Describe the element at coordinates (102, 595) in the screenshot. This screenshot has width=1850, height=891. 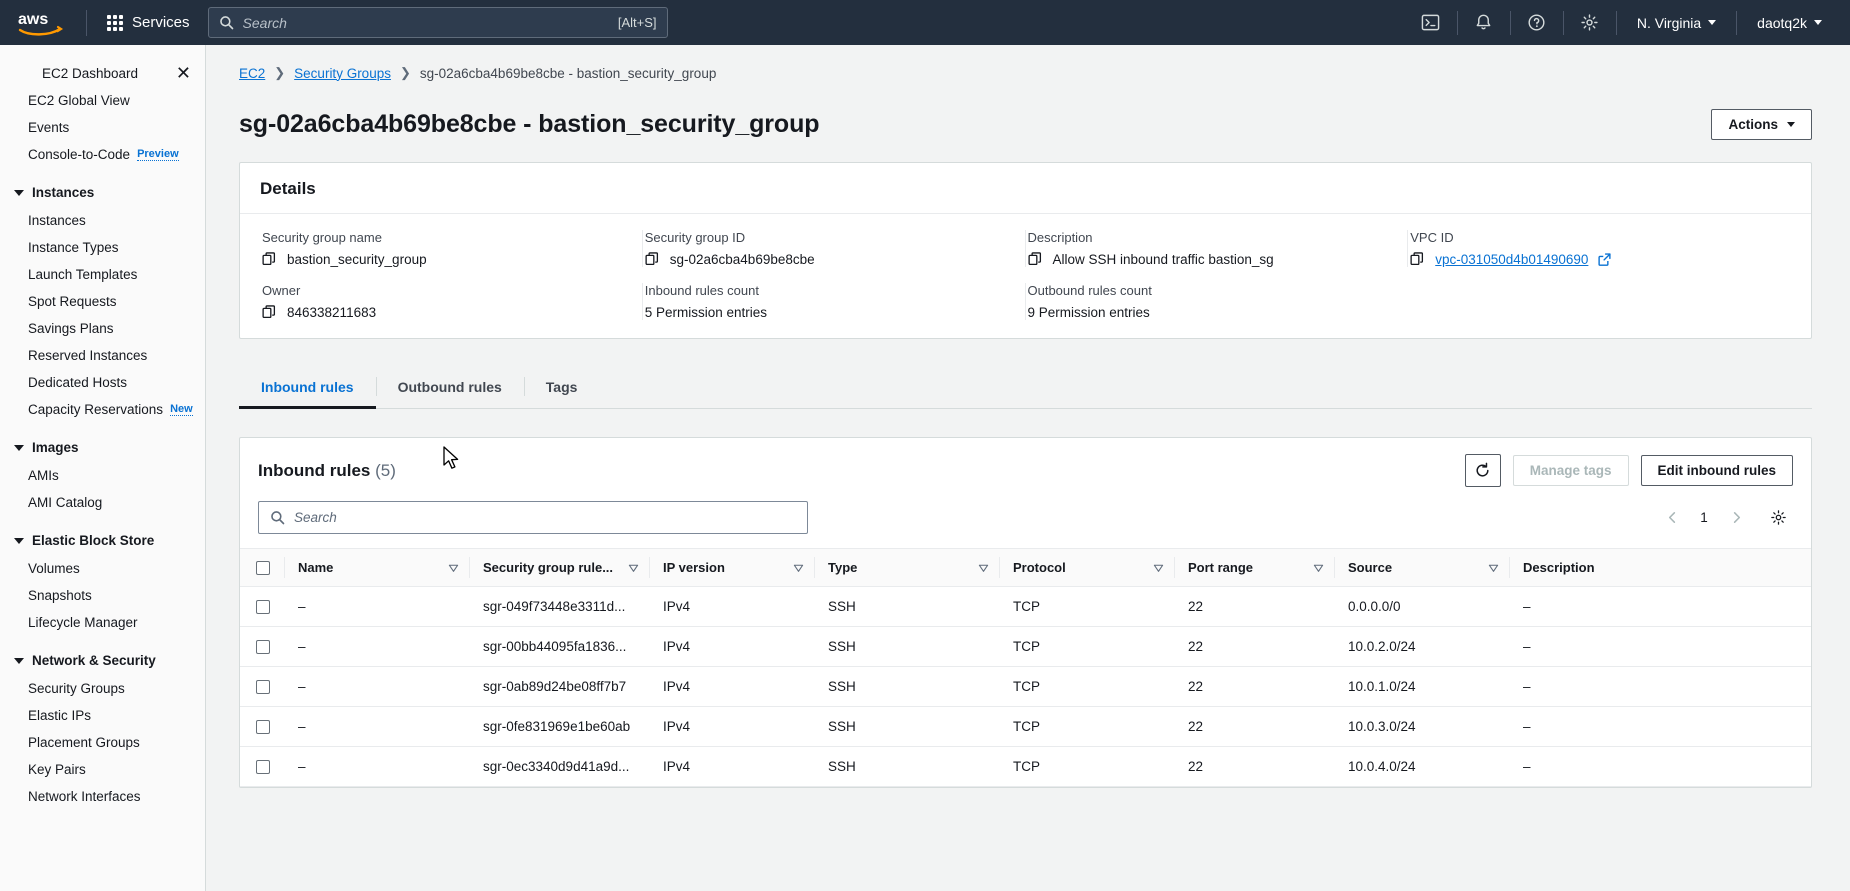
I see `sidebar-item-snapshots: Snapshots` at that location.